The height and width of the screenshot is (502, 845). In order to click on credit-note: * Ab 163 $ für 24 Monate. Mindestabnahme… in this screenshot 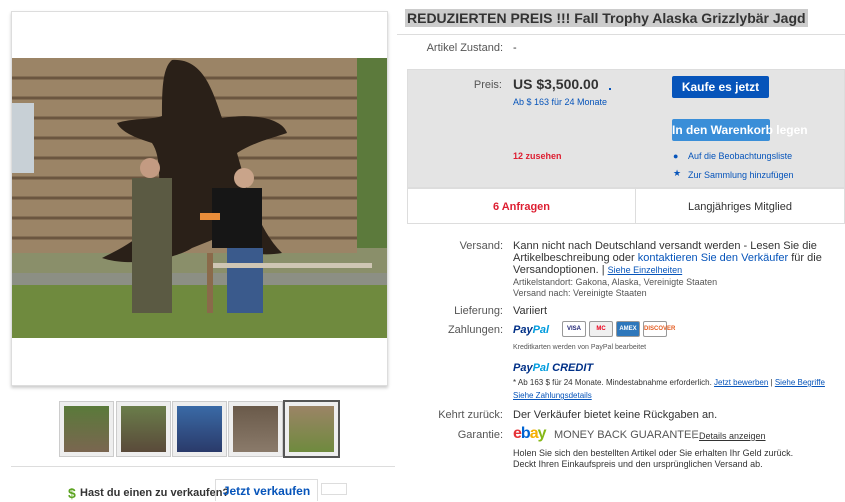, I will do `click(612, 382)`.